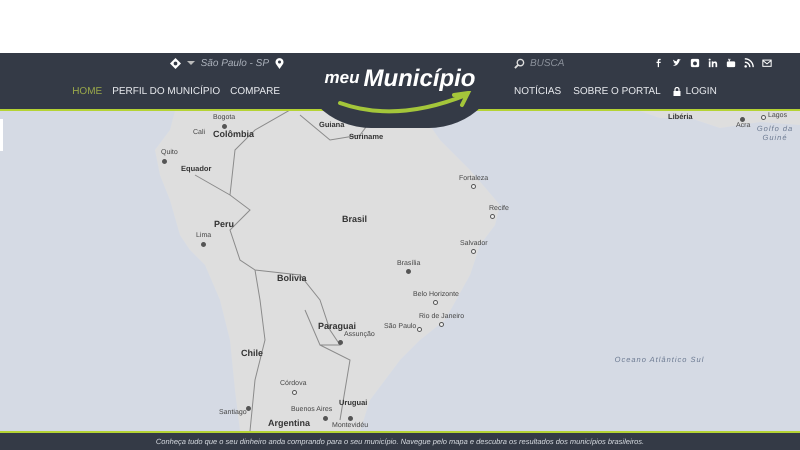 Image resolution: width=800 pixels, height=450 pixels. I want to click on location-text: São Paulo - SP, so click(234, 63).